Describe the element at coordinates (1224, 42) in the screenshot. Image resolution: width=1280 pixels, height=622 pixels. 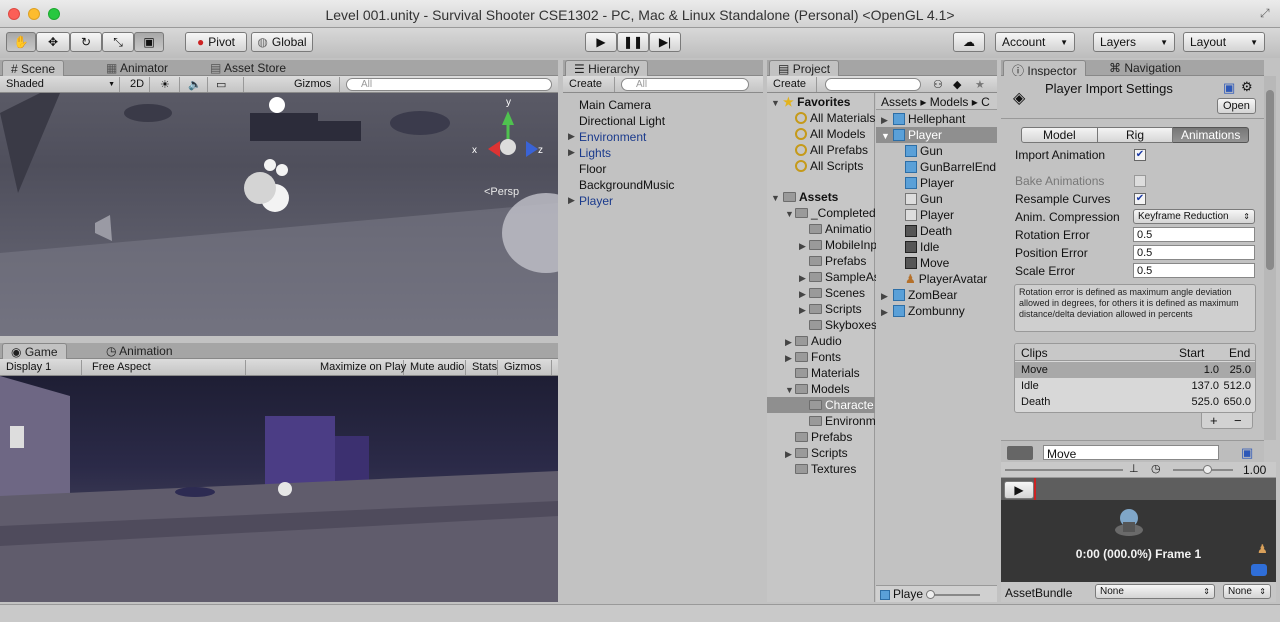
I see `layout-dropdown: Layout ▼` at that location.